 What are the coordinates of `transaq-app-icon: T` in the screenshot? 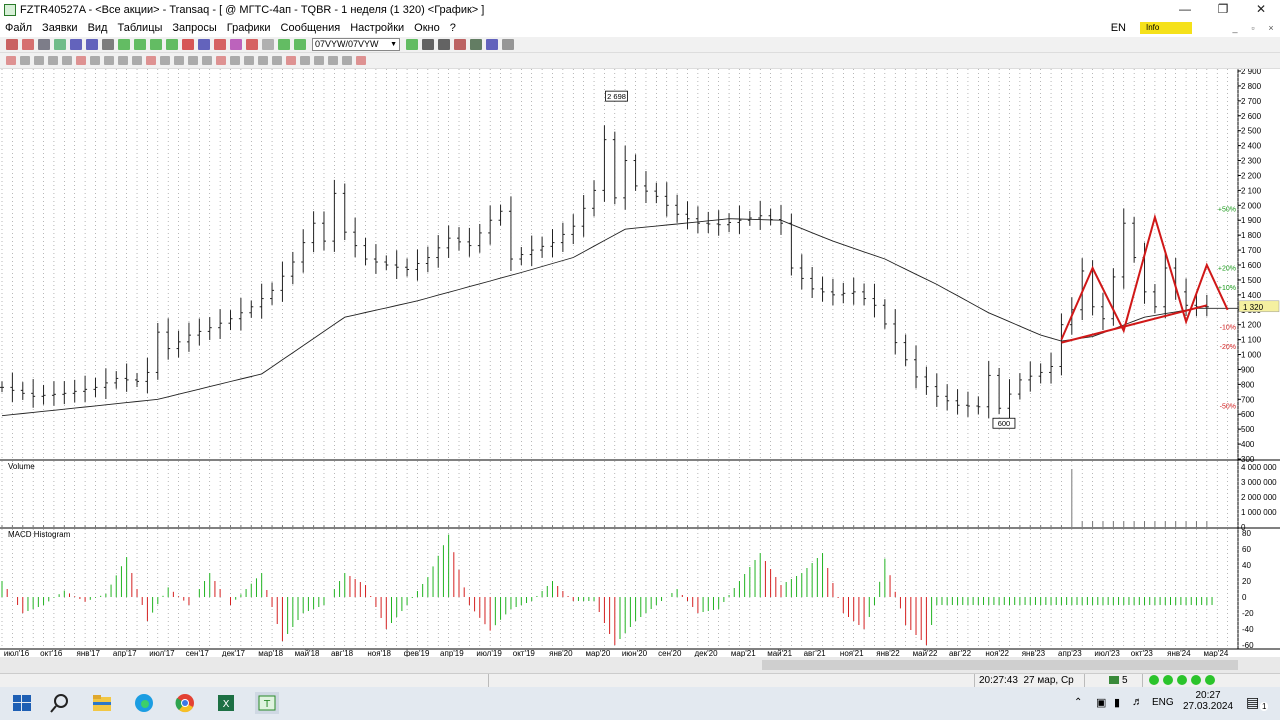 It's located at (267, 703).